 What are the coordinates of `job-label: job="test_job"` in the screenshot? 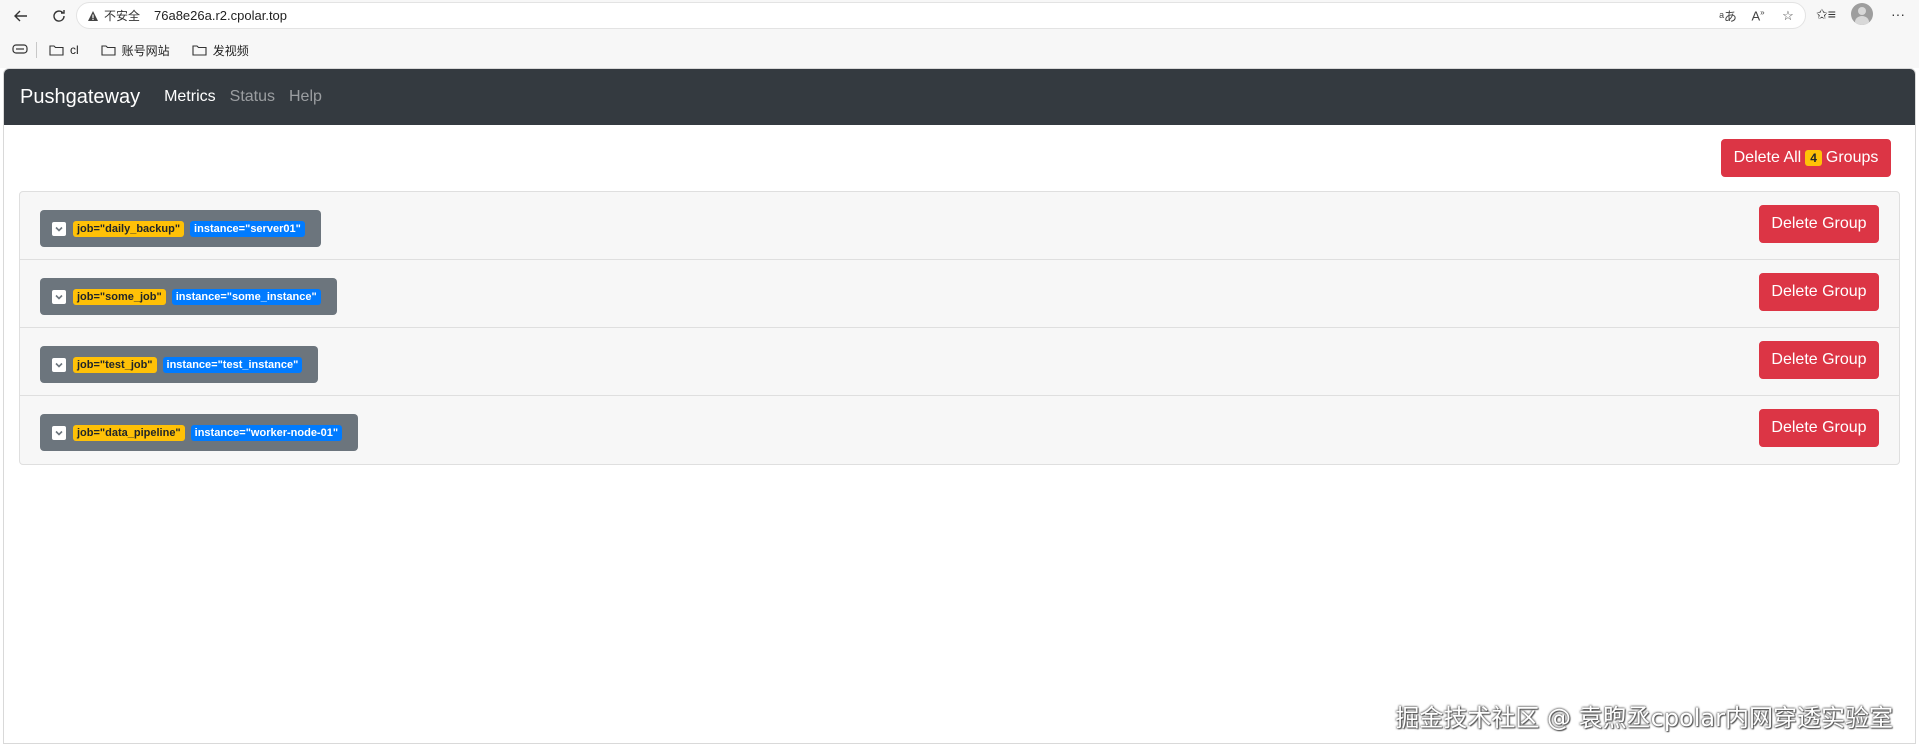 It's located at (115, 364).